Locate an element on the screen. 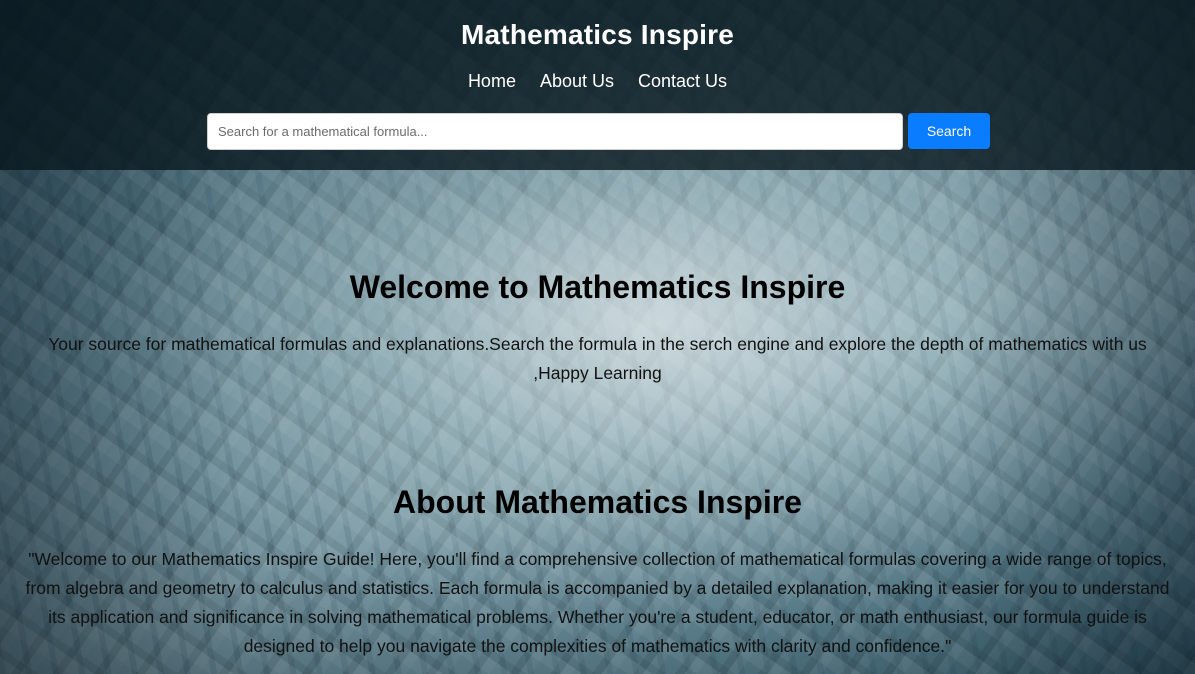 Image resolution: width=1195 pixels, height=674 pixels. nav-link-contact-us: Contact Us is located at coordinates (682, 81).